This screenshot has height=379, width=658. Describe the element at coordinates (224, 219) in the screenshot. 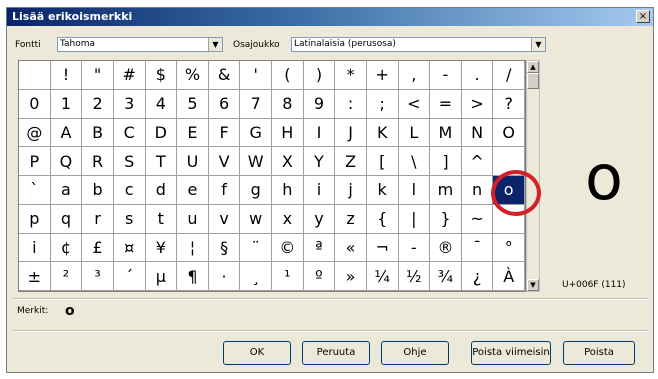

I see `char-cell: v` at that location.